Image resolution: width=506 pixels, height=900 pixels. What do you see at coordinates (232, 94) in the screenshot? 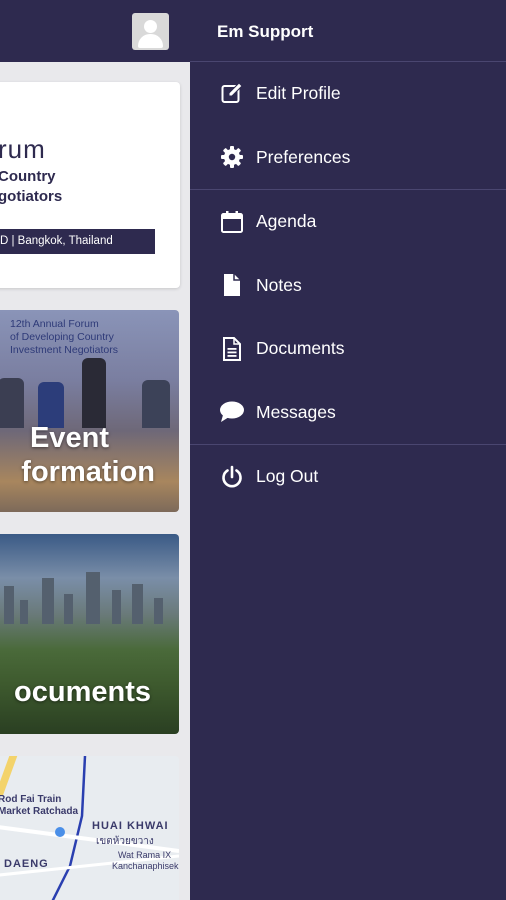
I see `edit-icon` at bounding box center [232, 94].